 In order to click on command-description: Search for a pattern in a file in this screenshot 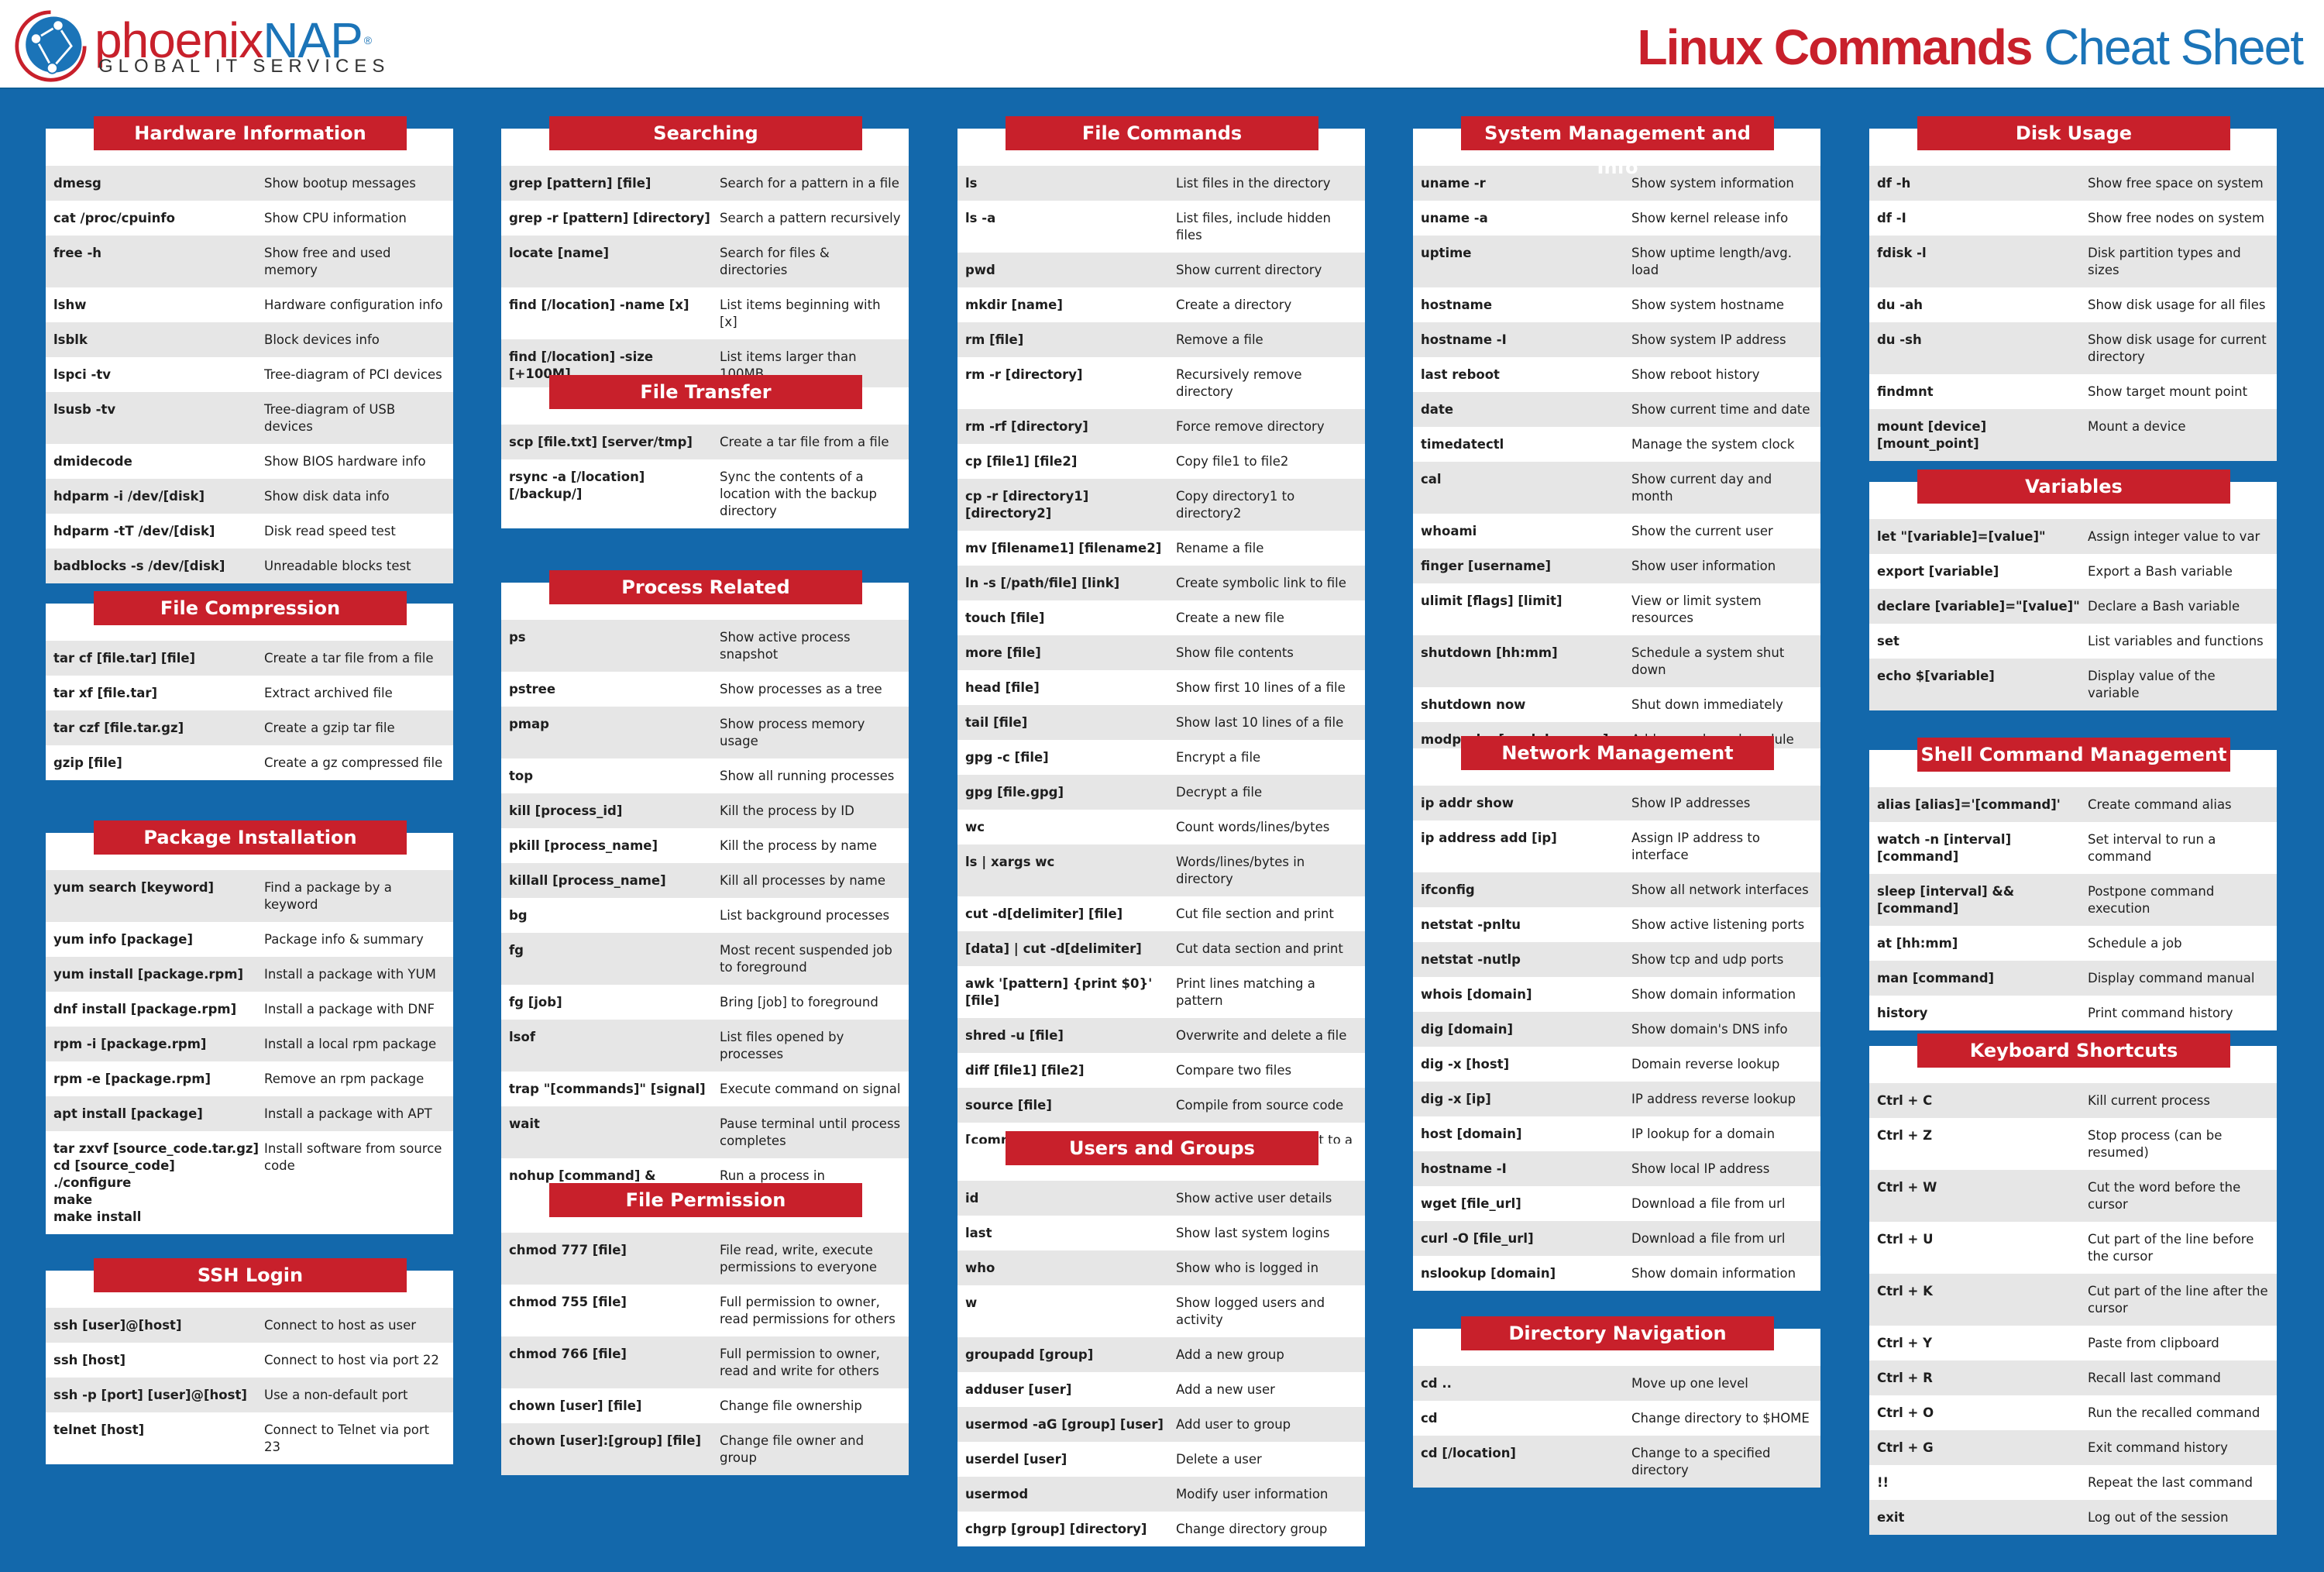, I will do `click(809, 183)`.